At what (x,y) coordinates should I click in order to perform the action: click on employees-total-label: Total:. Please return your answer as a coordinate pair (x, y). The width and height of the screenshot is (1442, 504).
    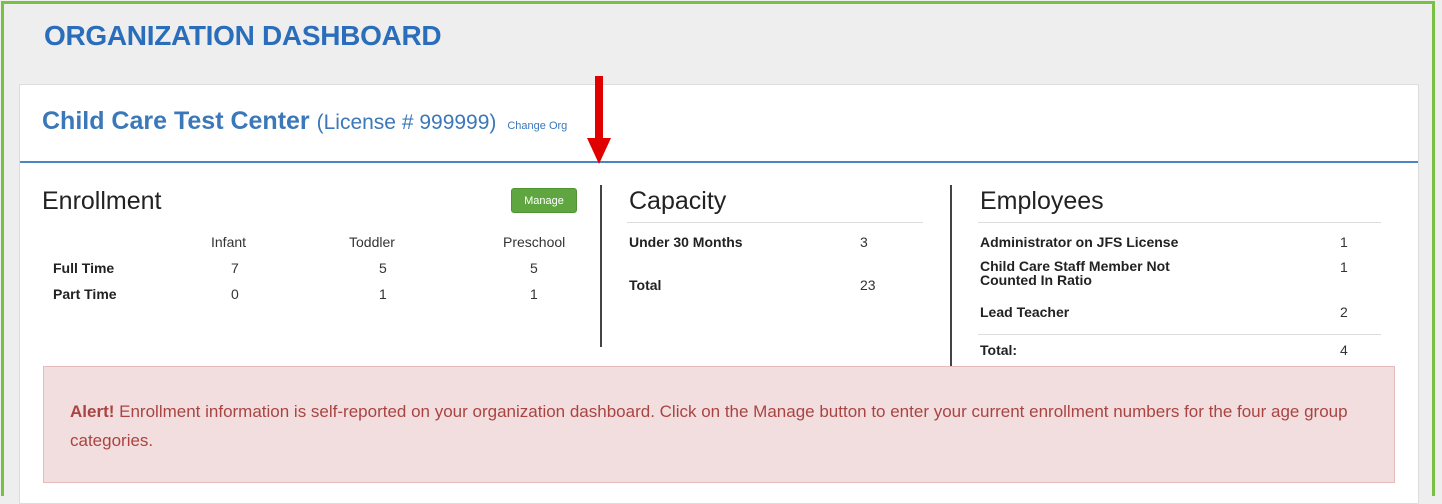
    Looking at the image, I should click on (999, 350).